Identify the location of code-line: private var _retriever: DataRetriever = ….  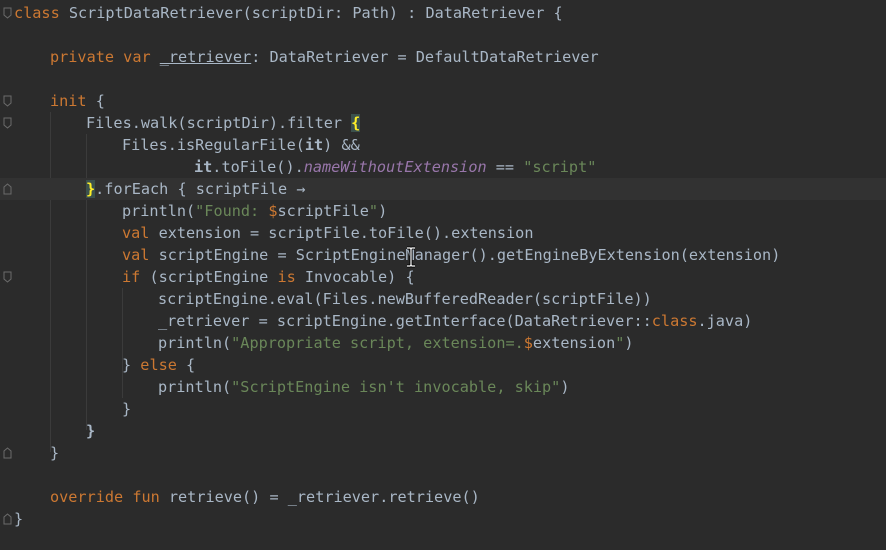
(443, 57).